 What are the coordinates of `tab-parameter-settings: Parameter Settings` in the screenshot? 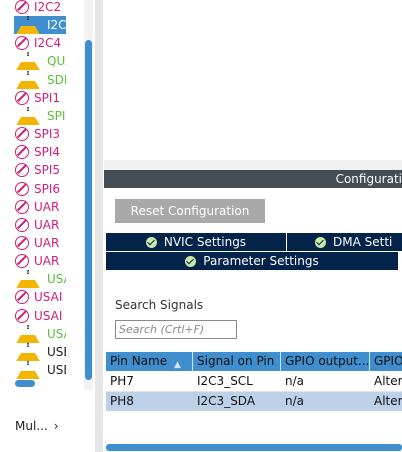 It's located at (252, 261).